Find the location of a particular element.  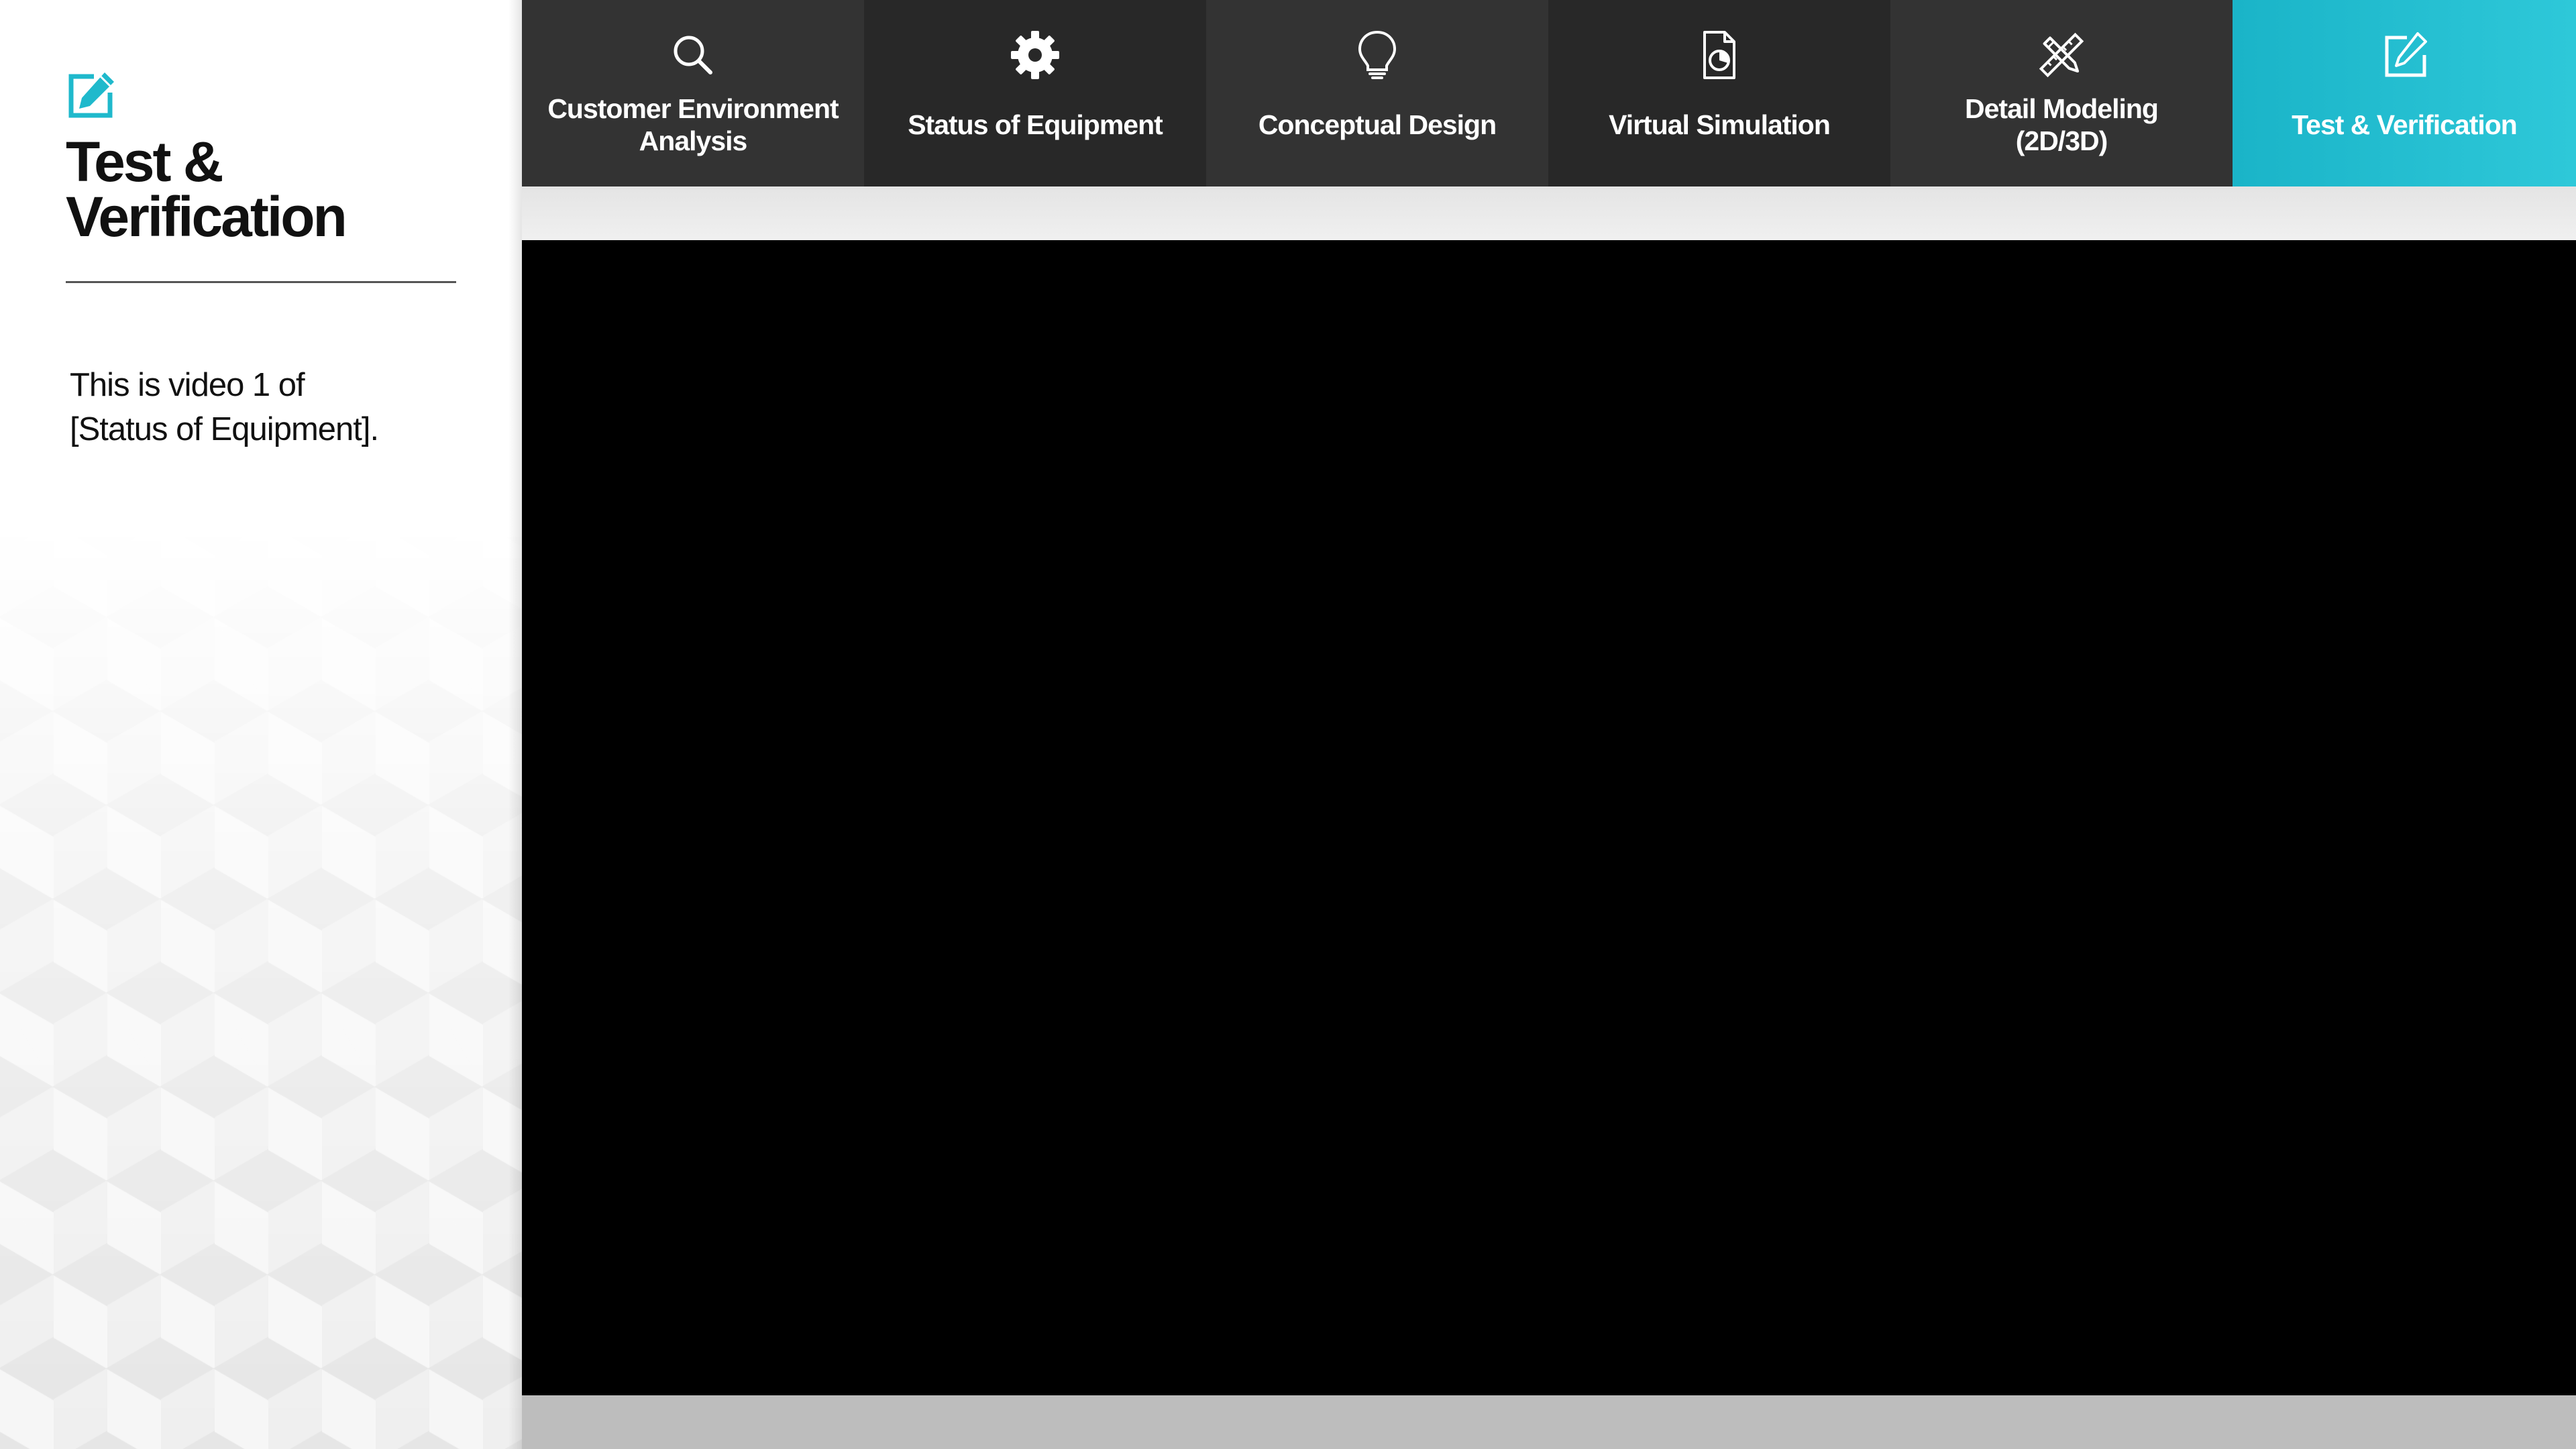

tab-label-text: Customer Environment Analysis is located at coordinates (693, 124).